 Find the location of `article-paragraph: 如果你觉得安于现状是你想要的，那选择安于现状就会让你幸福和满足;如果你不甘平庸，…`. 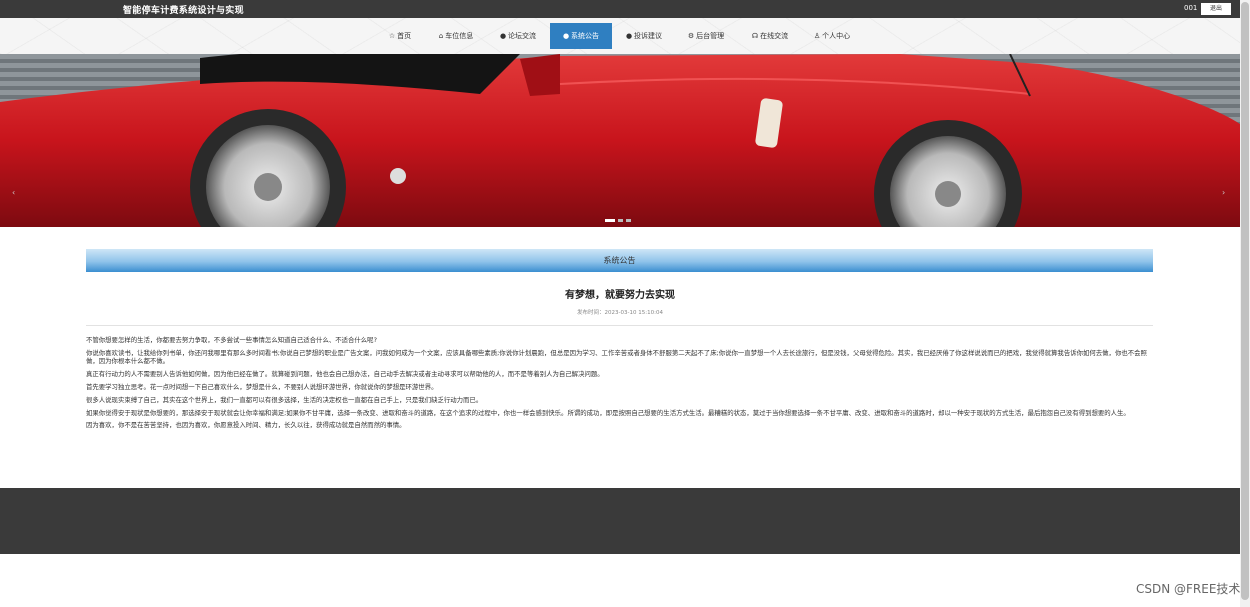

article-paragraph: 如果你觉得安于现状是你想要的，那选择安于现状就会让你幸福和满足;如果你不甘平庸，… is located at coordinates (608, 412).